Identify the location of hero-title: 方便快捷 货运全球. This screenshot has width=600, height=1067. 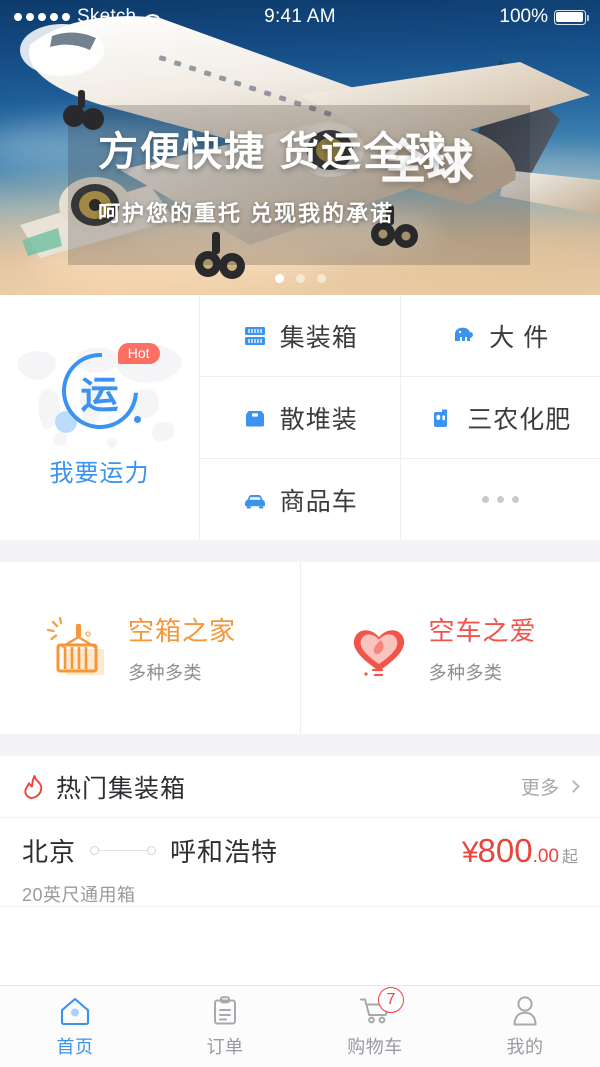
(273, 152).